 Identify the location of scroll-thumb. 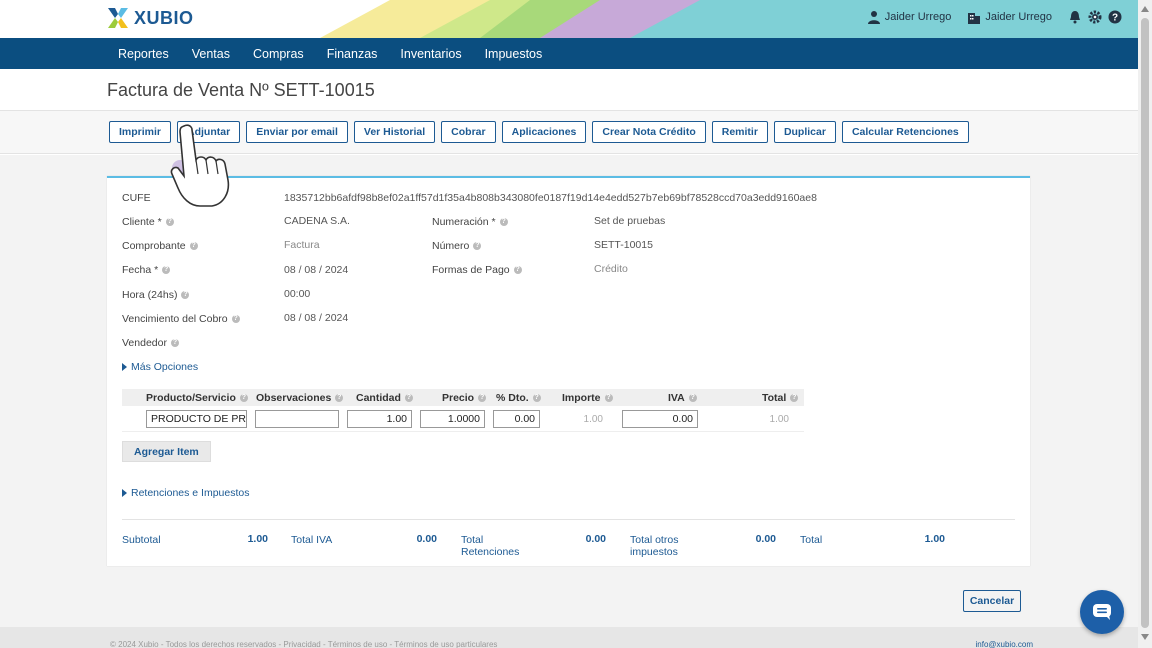
(1145, 323).